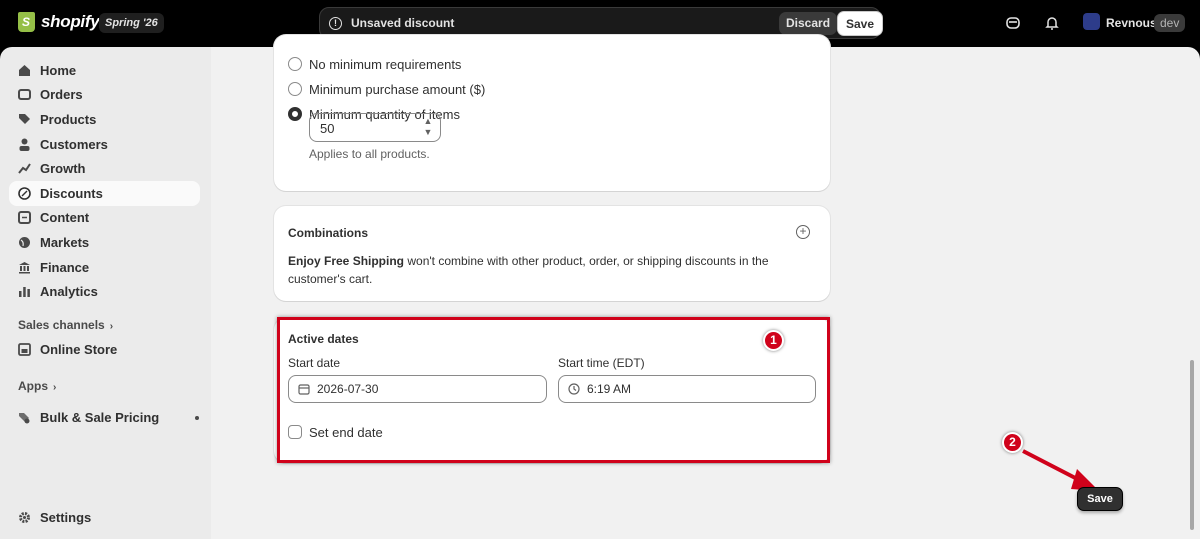  Describe the element at coordinates (131, 23) in the screenshot. I see `version-badge: Spring '26` at that location.